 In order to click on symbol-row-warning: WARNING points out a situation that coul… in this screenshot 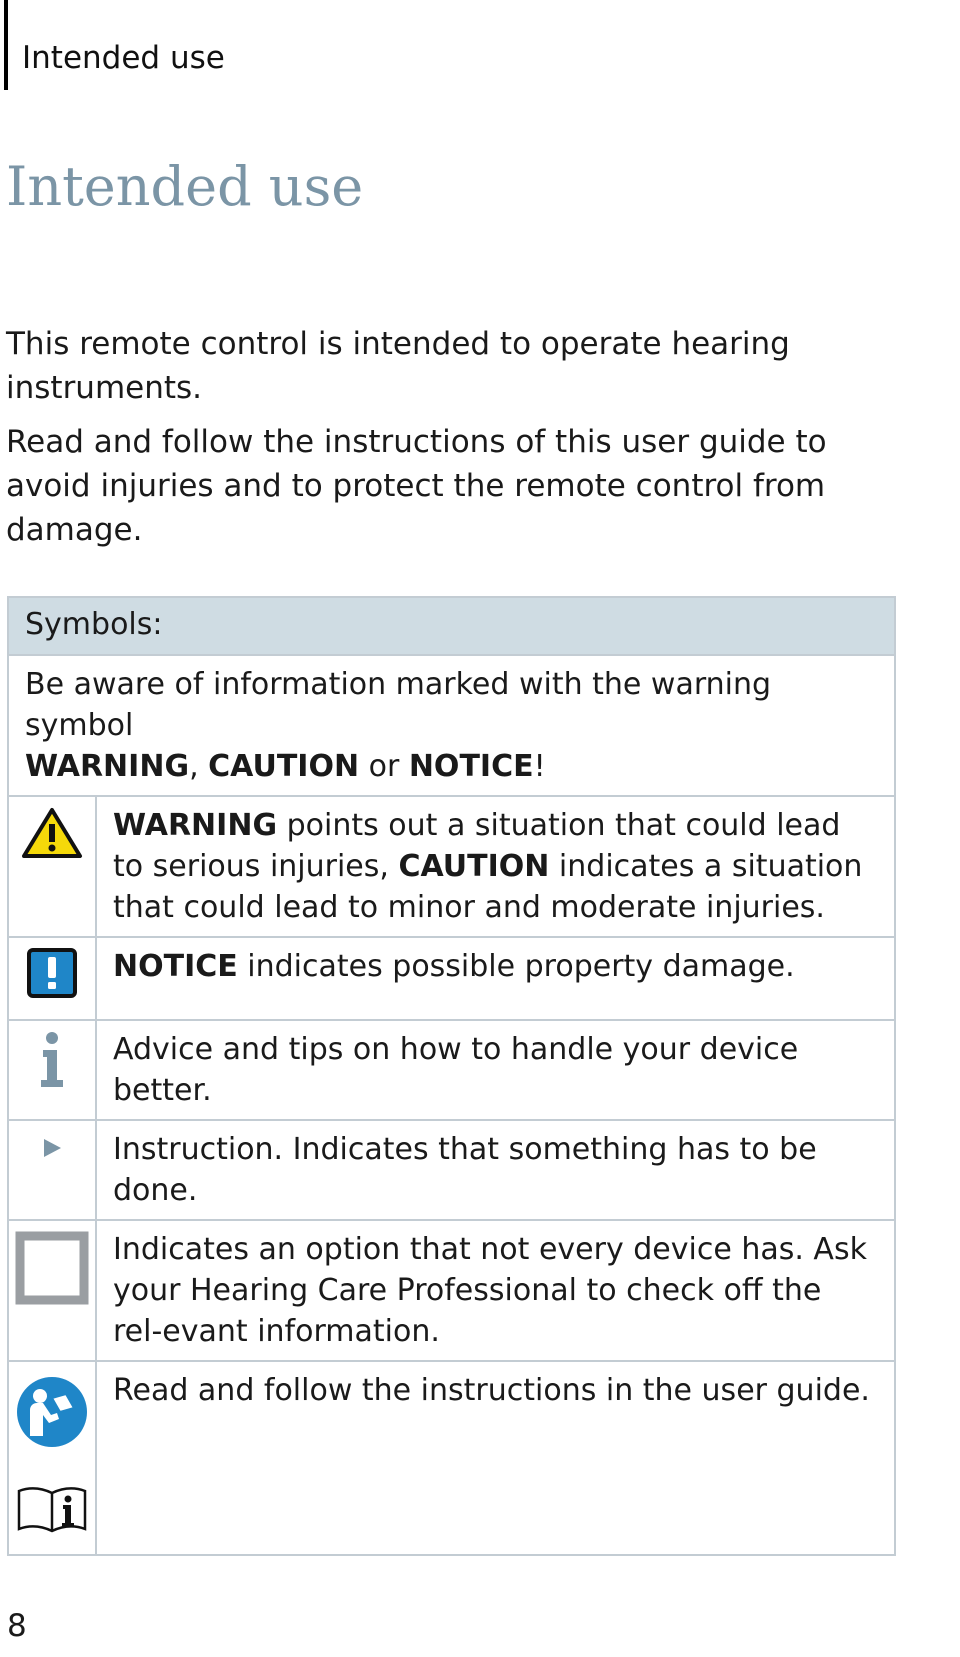, I will do `click(451, 866)`.